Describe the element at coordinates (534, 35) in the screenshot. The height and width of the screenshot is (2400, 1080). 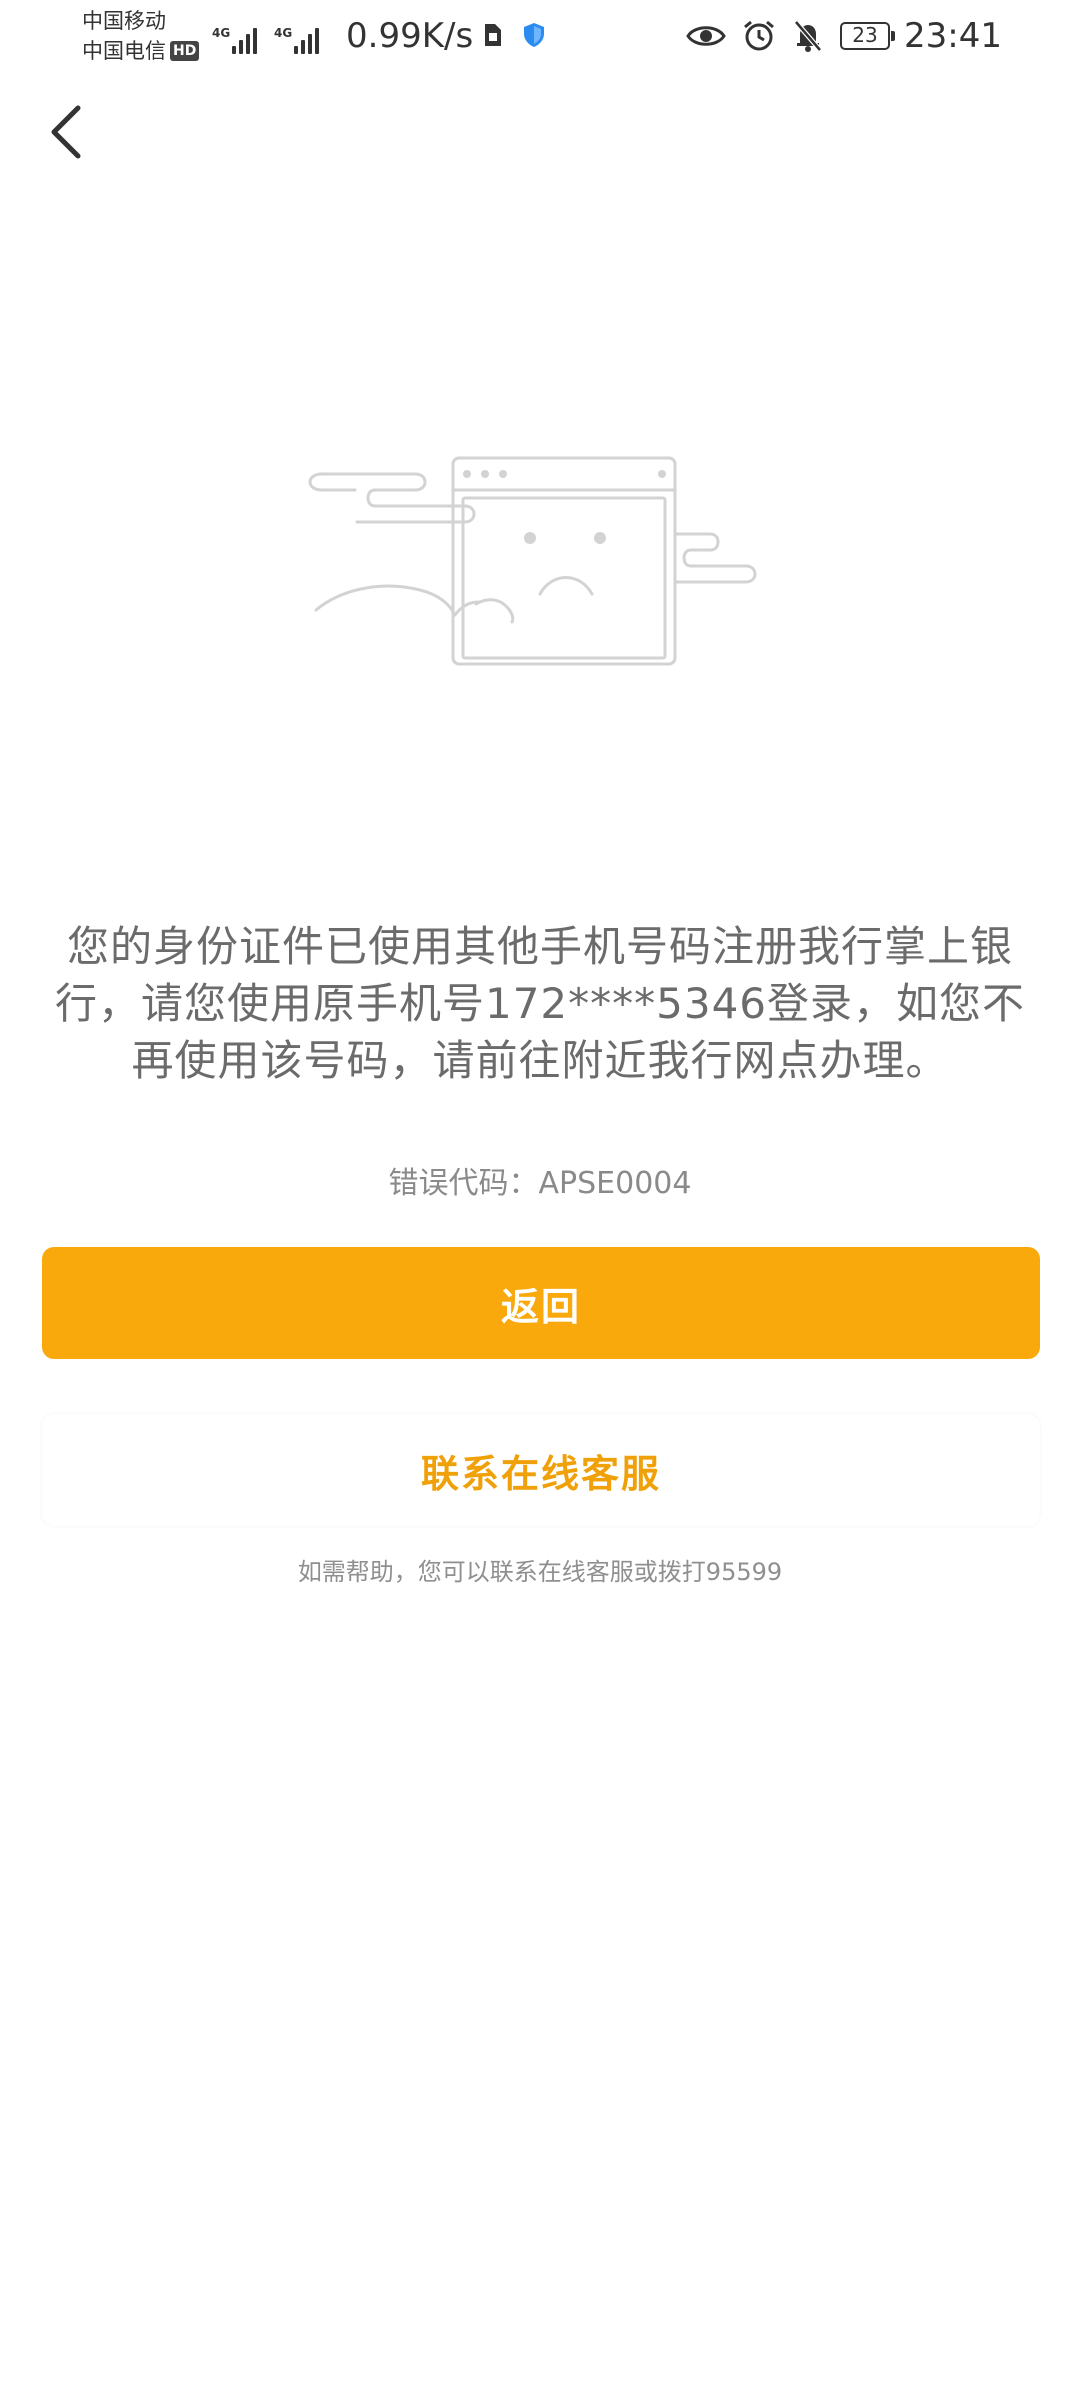
I see `shield-icon` at that location.